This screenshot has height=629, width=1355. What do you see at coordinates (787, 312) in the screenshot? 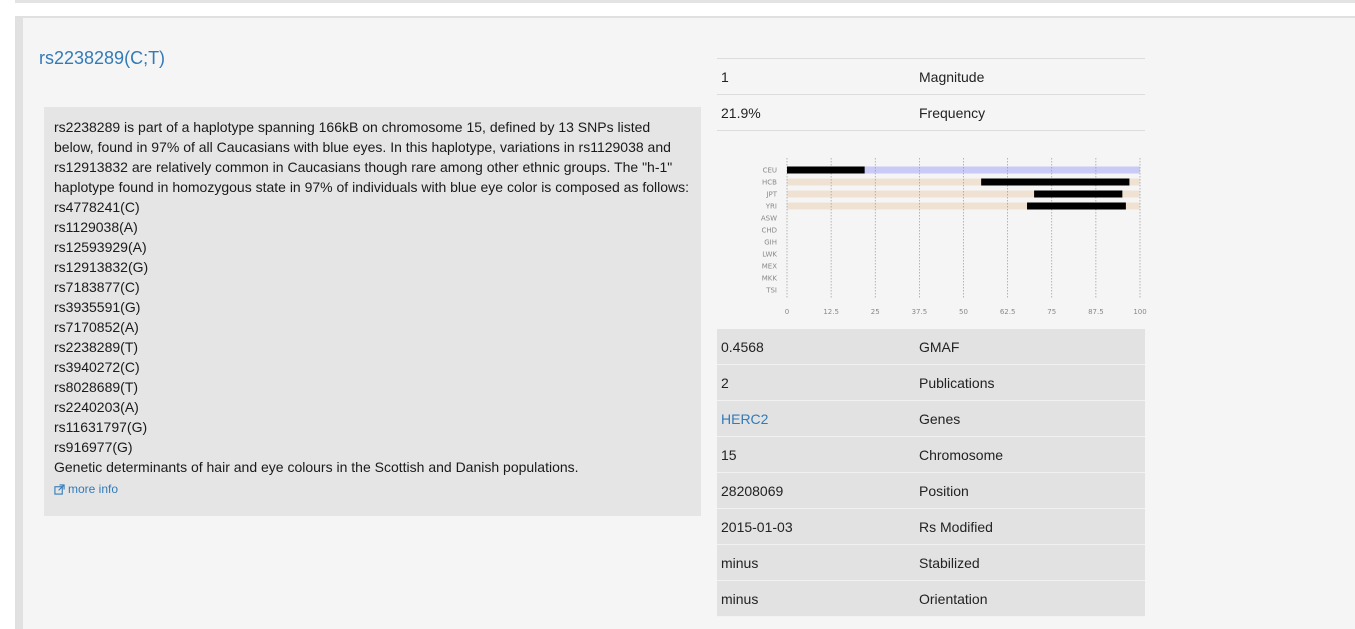
I see `tick-label: 0` at bounding box center [787, 312].